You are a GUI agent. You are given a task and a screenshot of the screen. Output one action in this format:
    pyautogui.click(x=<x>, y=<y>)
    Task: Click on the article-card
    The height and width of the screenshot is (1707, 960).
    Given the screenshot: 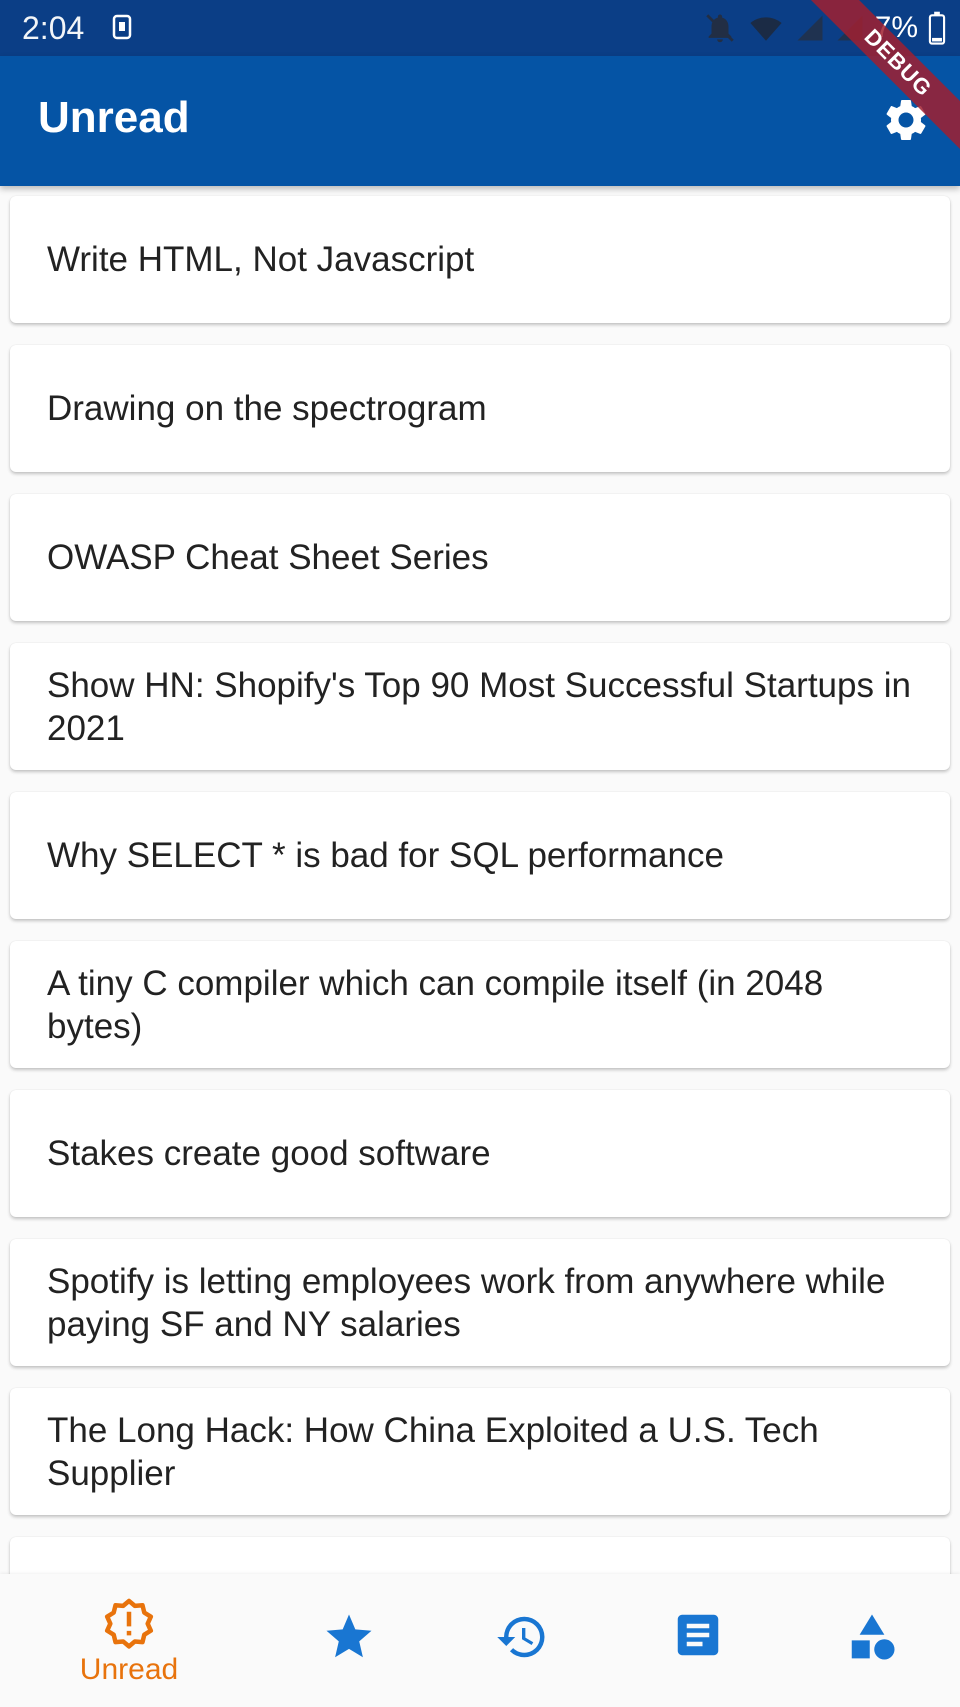 What is the action you would take?
    pyautogui.click(x=480, y=1555)
    